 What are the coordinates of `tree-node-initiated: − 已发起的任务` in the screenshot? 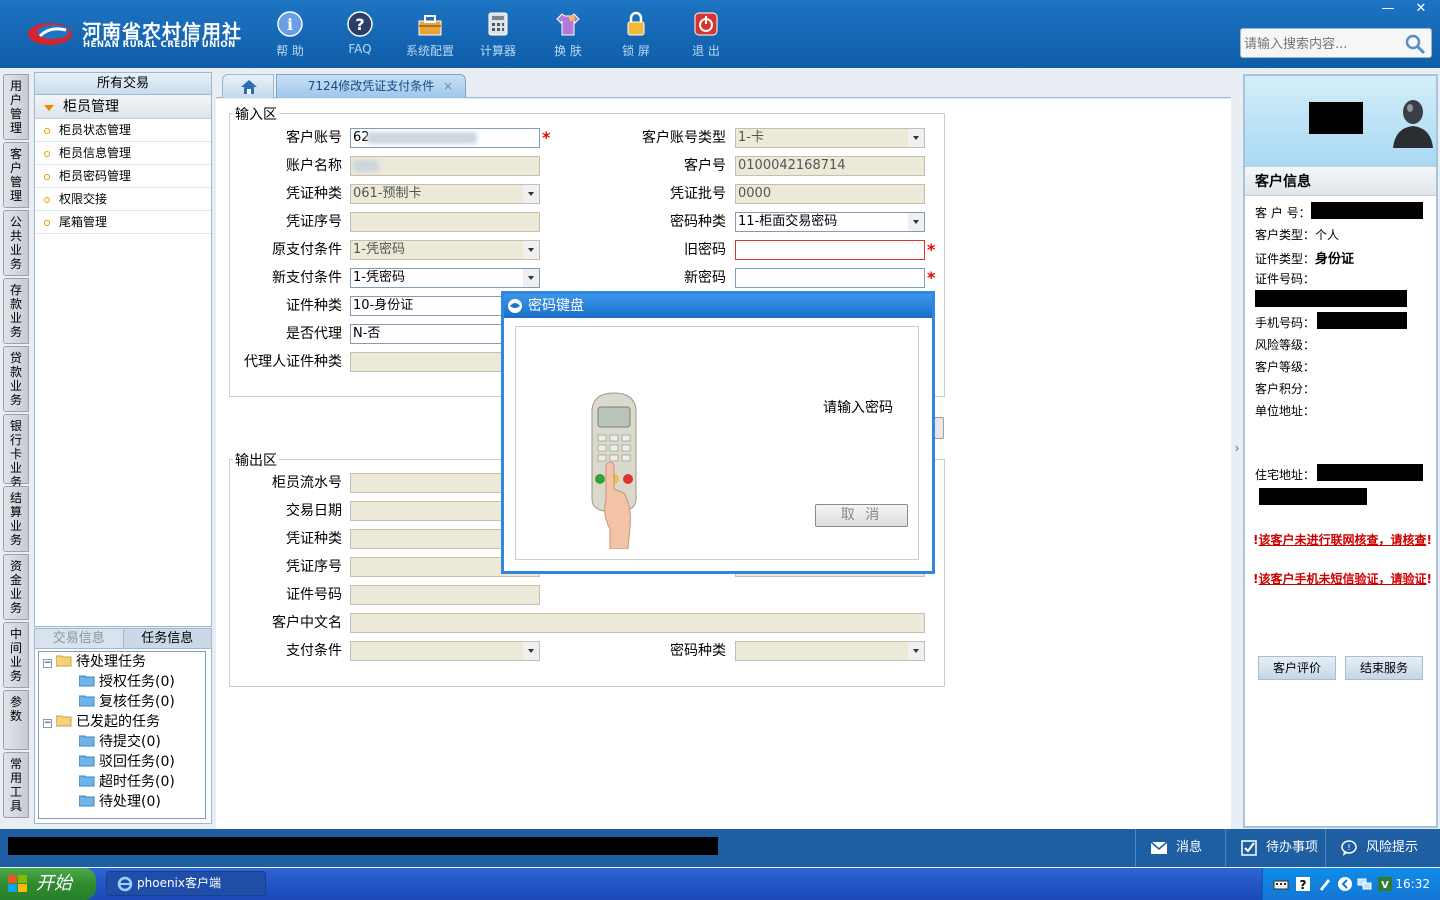 It's located at (101, 722).